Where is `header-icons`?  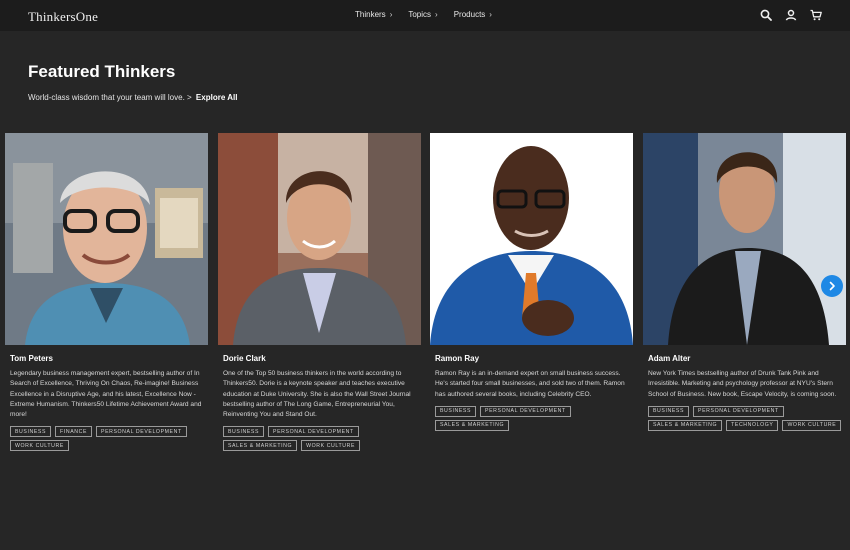 header-icons is located at coordinates (791, 15).